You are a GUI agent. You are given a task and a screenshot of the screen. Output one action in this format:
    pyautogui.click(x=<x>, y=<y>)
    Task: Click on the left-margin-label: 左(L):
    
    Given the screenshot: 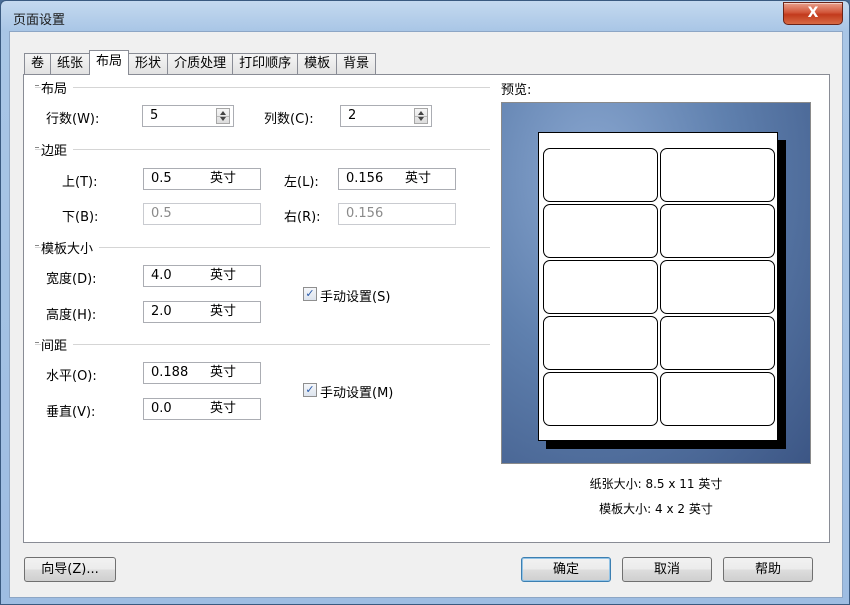 What is the action you would take?
    pyautogui.click(x=301, y=182)
    